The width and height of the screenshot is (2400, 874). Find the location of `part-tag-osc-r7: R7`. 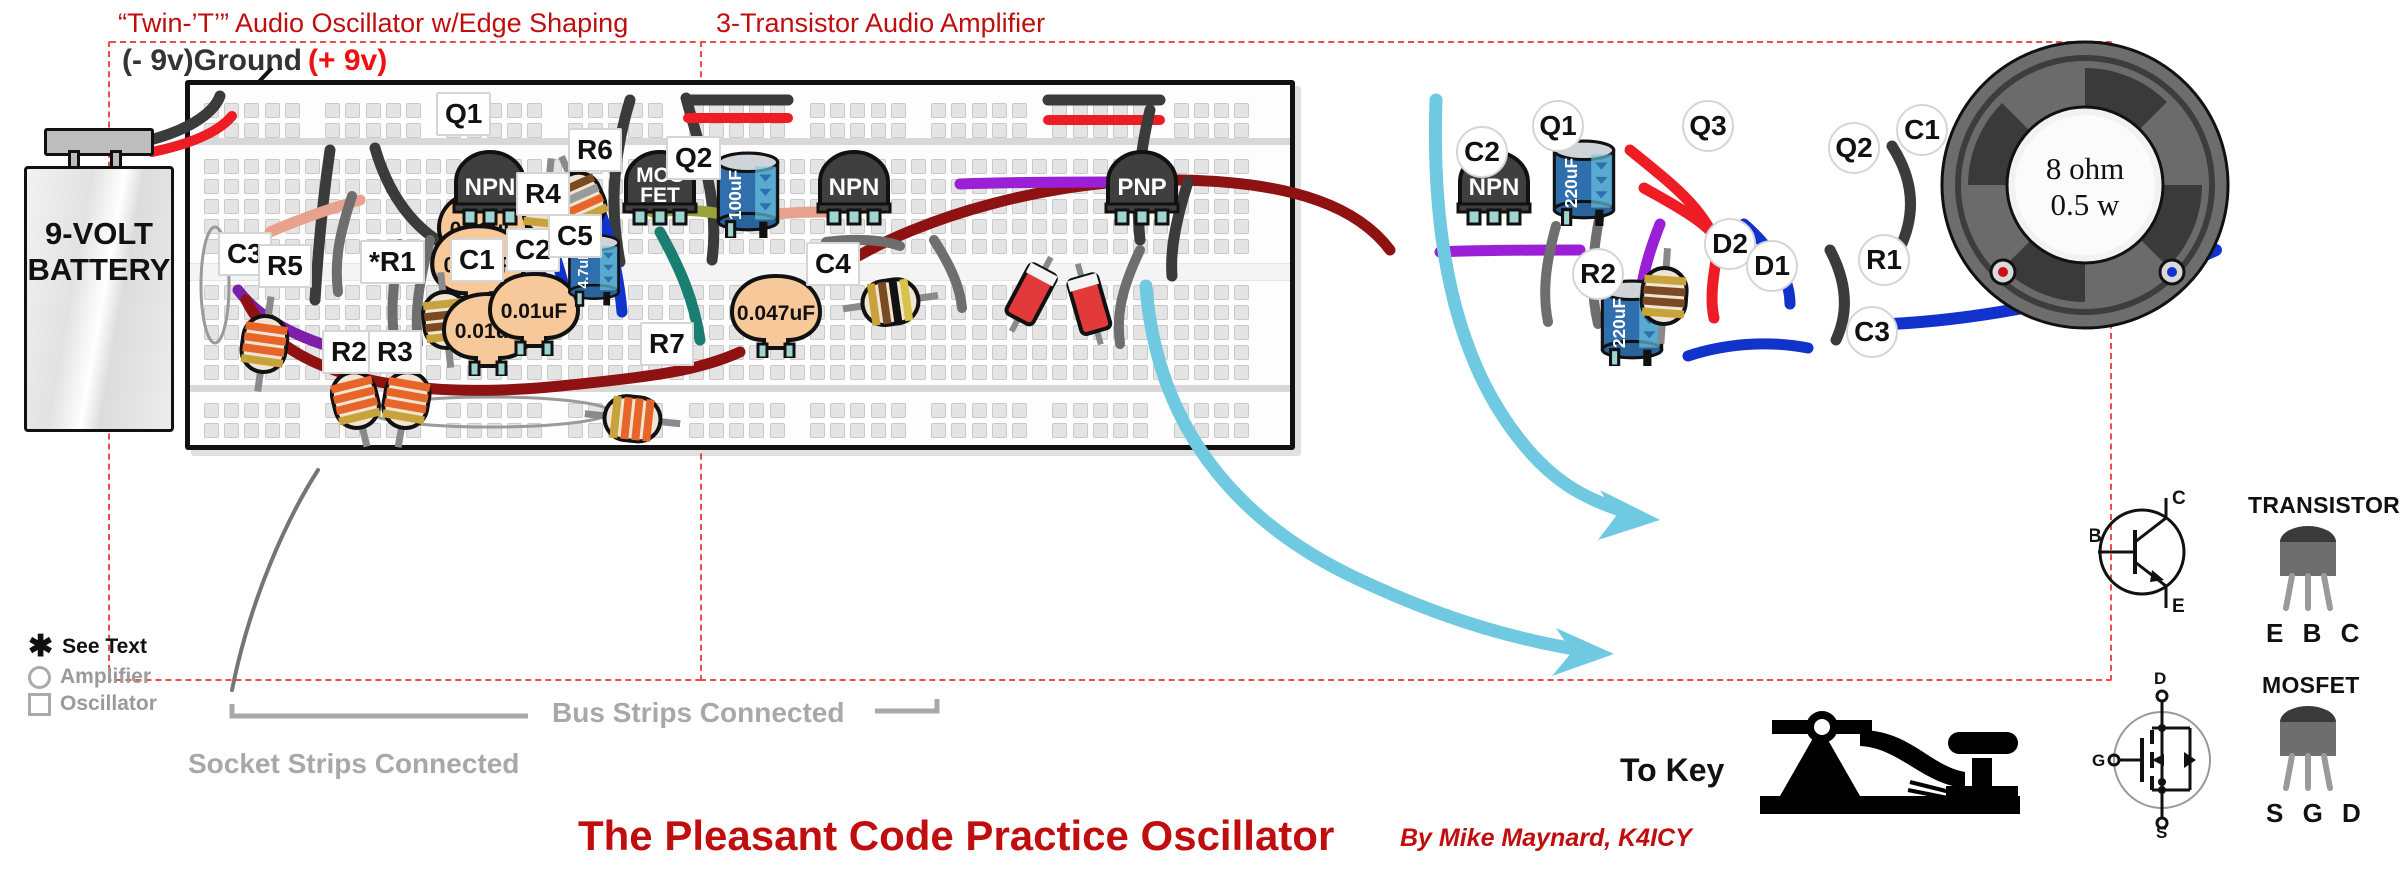

part-tag-osc-r7: R7 is located at coordinates (667, 344).